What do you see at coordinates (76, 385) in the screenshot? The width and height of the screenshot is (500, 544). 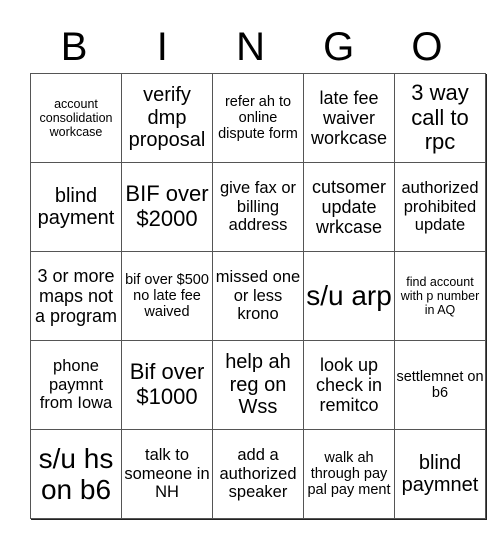 I see `bingo-cell: phone paymnt from Iowa` at bounding box center [76, 385].